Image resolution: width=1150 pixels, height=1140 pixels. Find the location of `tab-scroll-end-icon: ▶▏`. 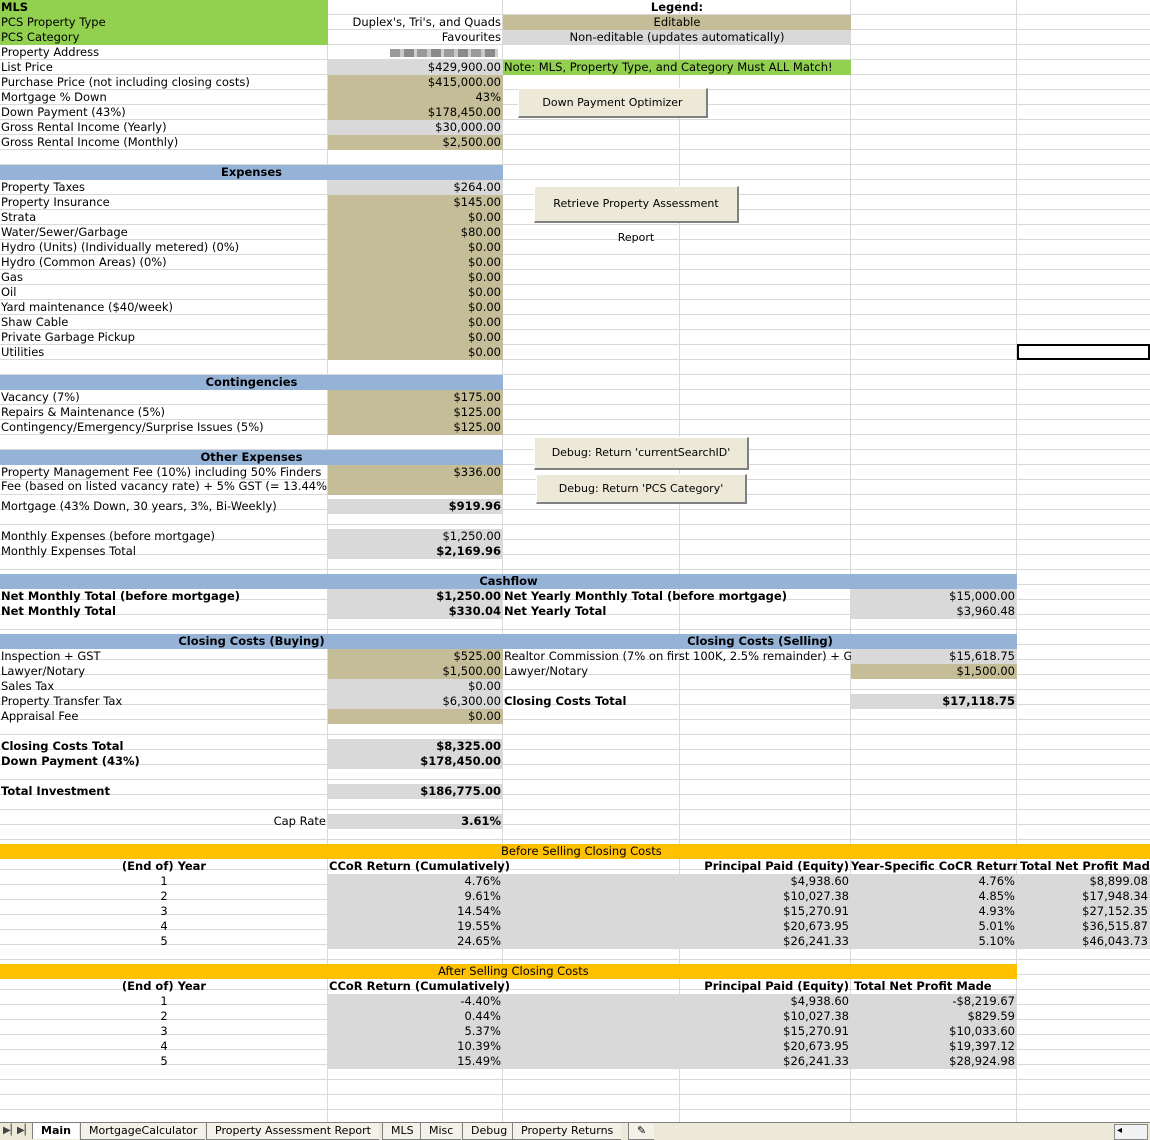

tab-scroll-end-icon: ▶▏ is located at coordinates (24, 1130).